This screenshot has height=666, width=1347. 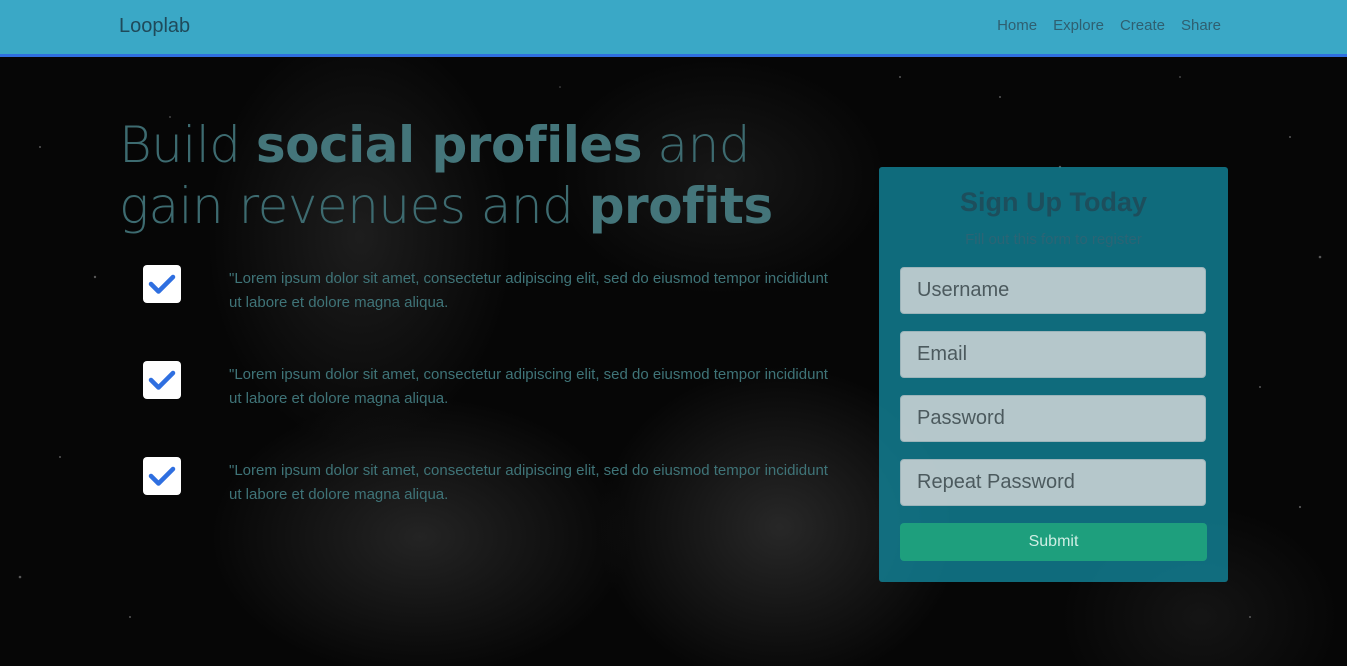 What do you see at coordinates (680, 206) in the screenshot?
I see `headline-emphasis: profits` at bounding box center [680, 206].